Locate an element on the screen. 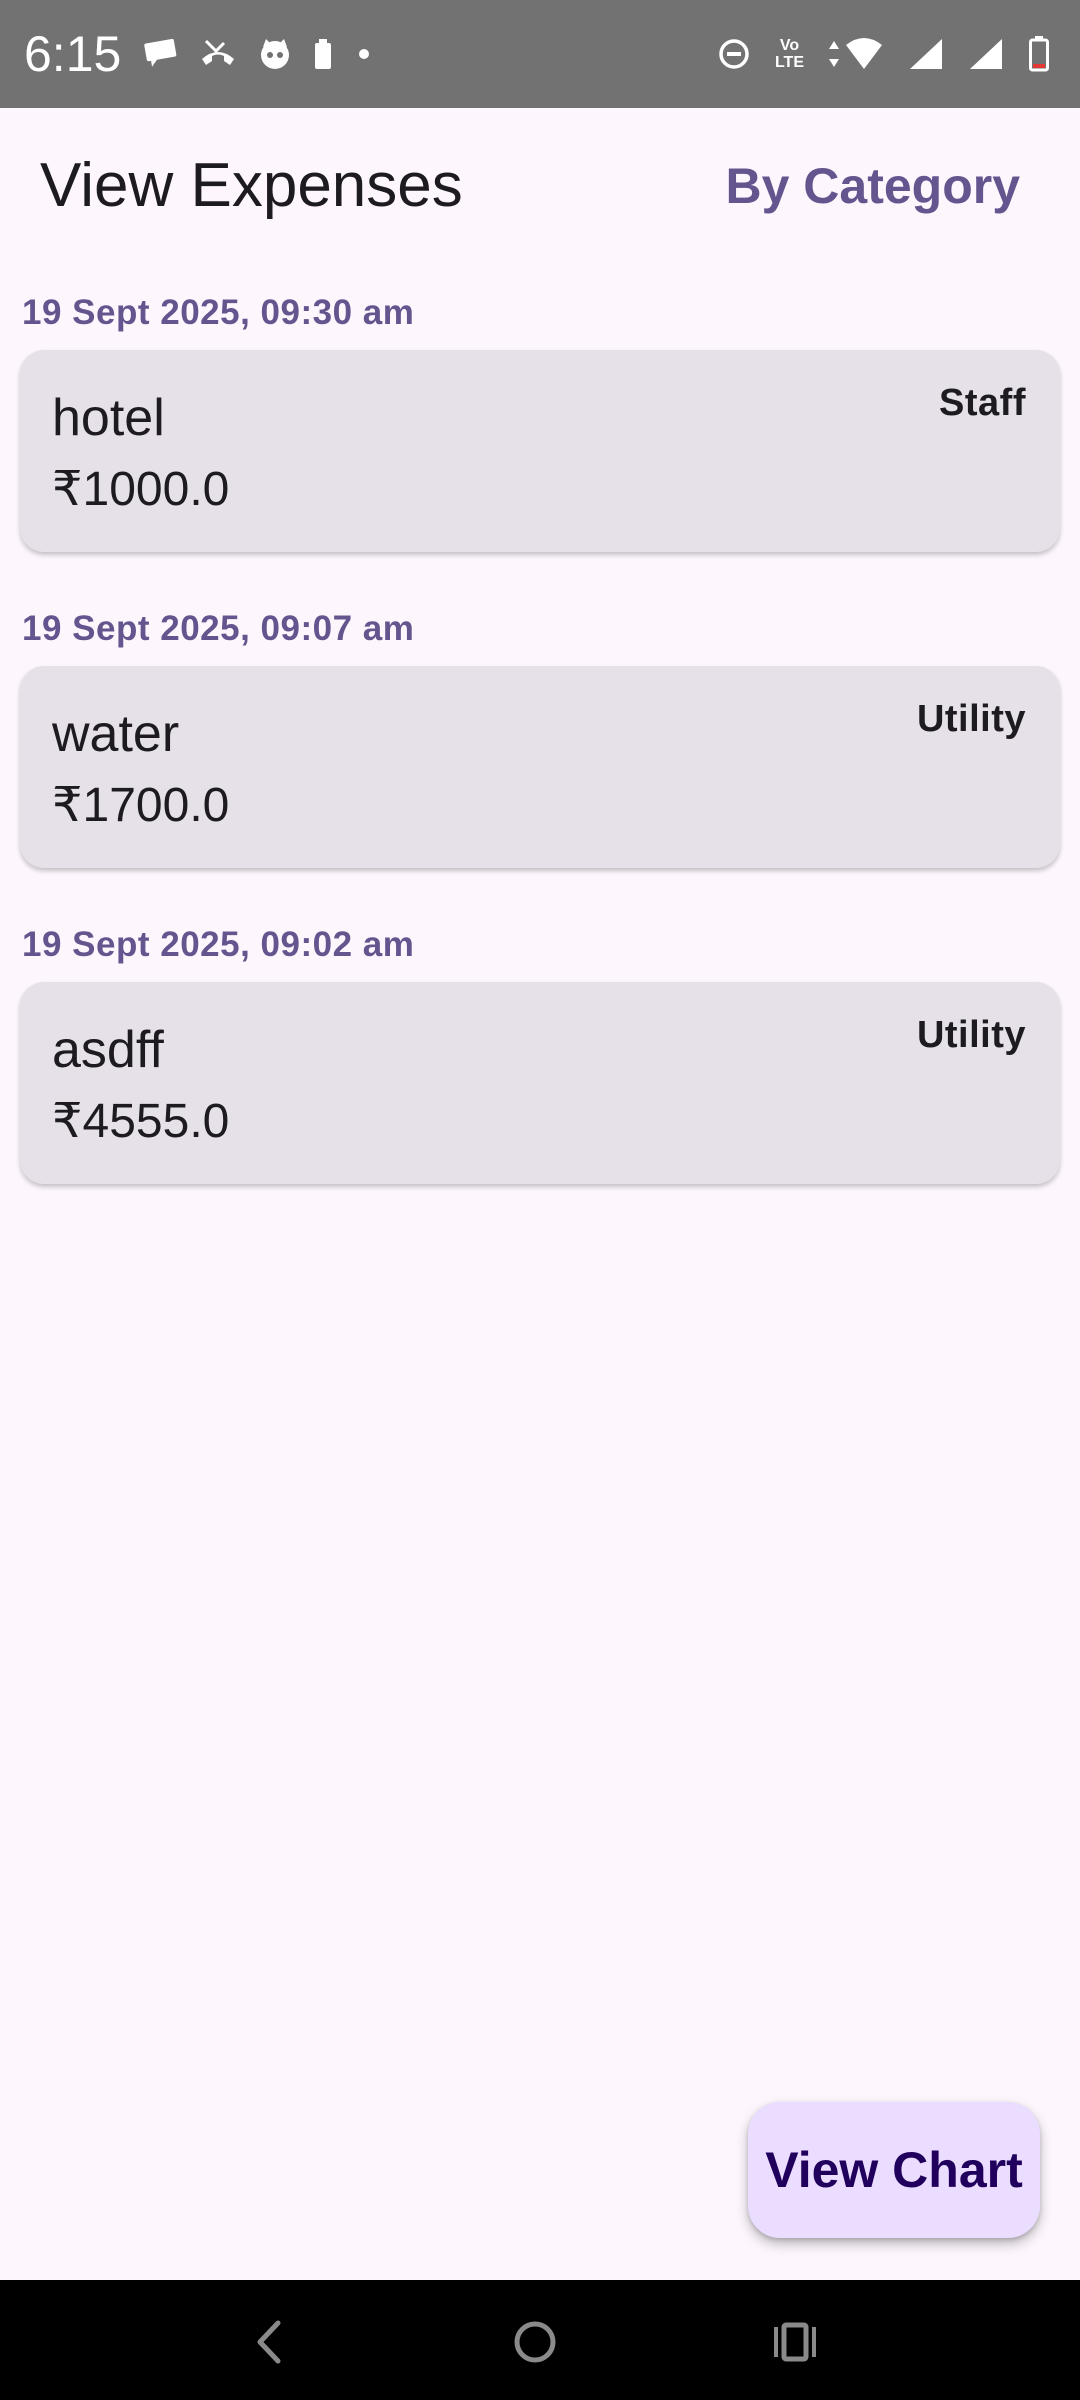 The width and height of the screenshot is (1080, 2400). home-icon is located at coordinates (535, 2342).